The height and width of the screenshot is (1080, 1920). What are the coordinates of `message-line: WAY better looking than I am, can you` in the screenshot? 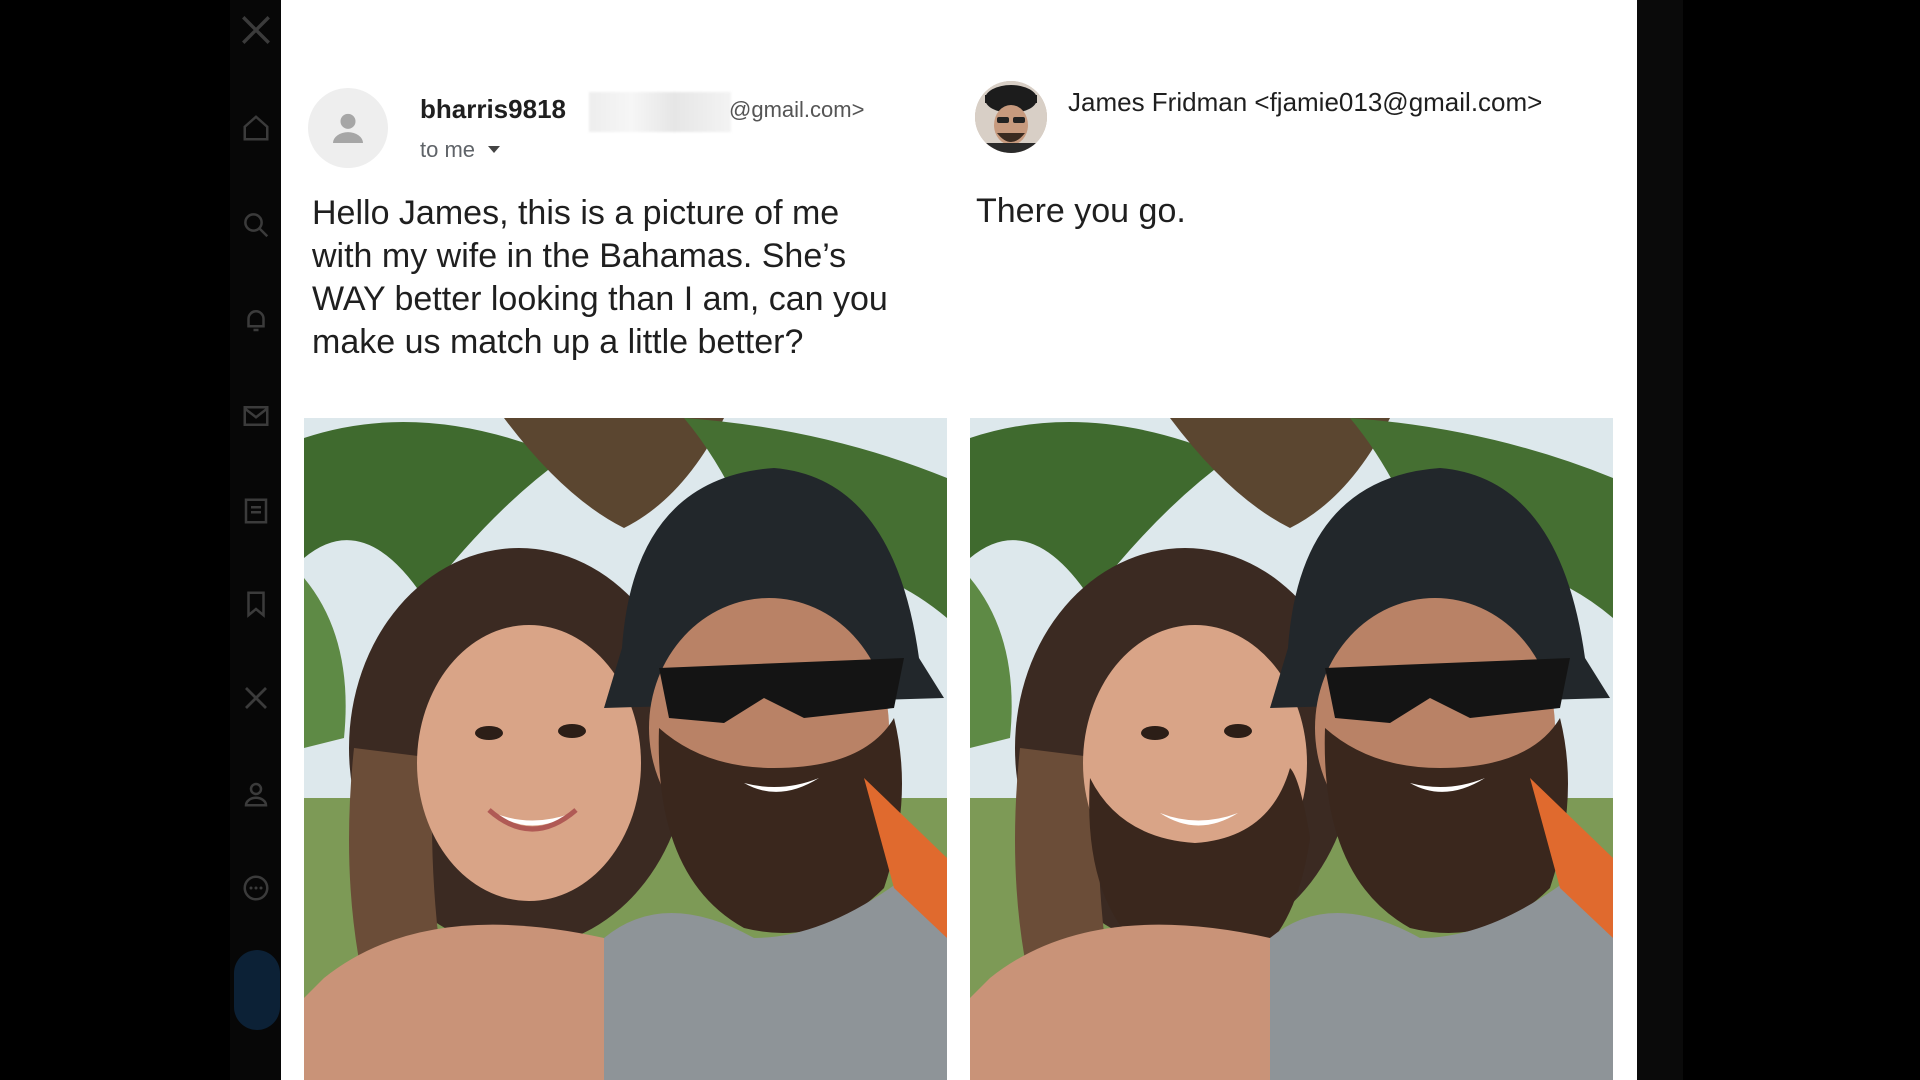 It's located at (600, 299).